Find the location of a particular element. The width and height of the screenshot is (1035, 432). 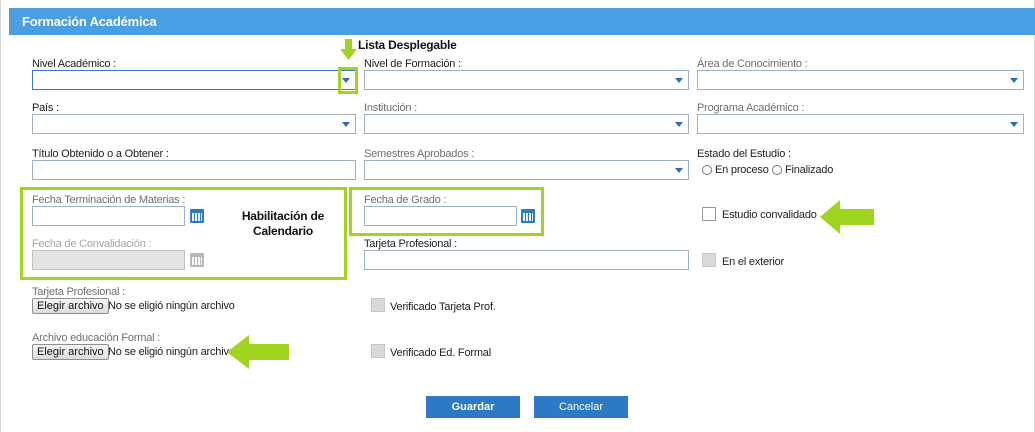

label-pais: País : is located at coordinates (45, 108).